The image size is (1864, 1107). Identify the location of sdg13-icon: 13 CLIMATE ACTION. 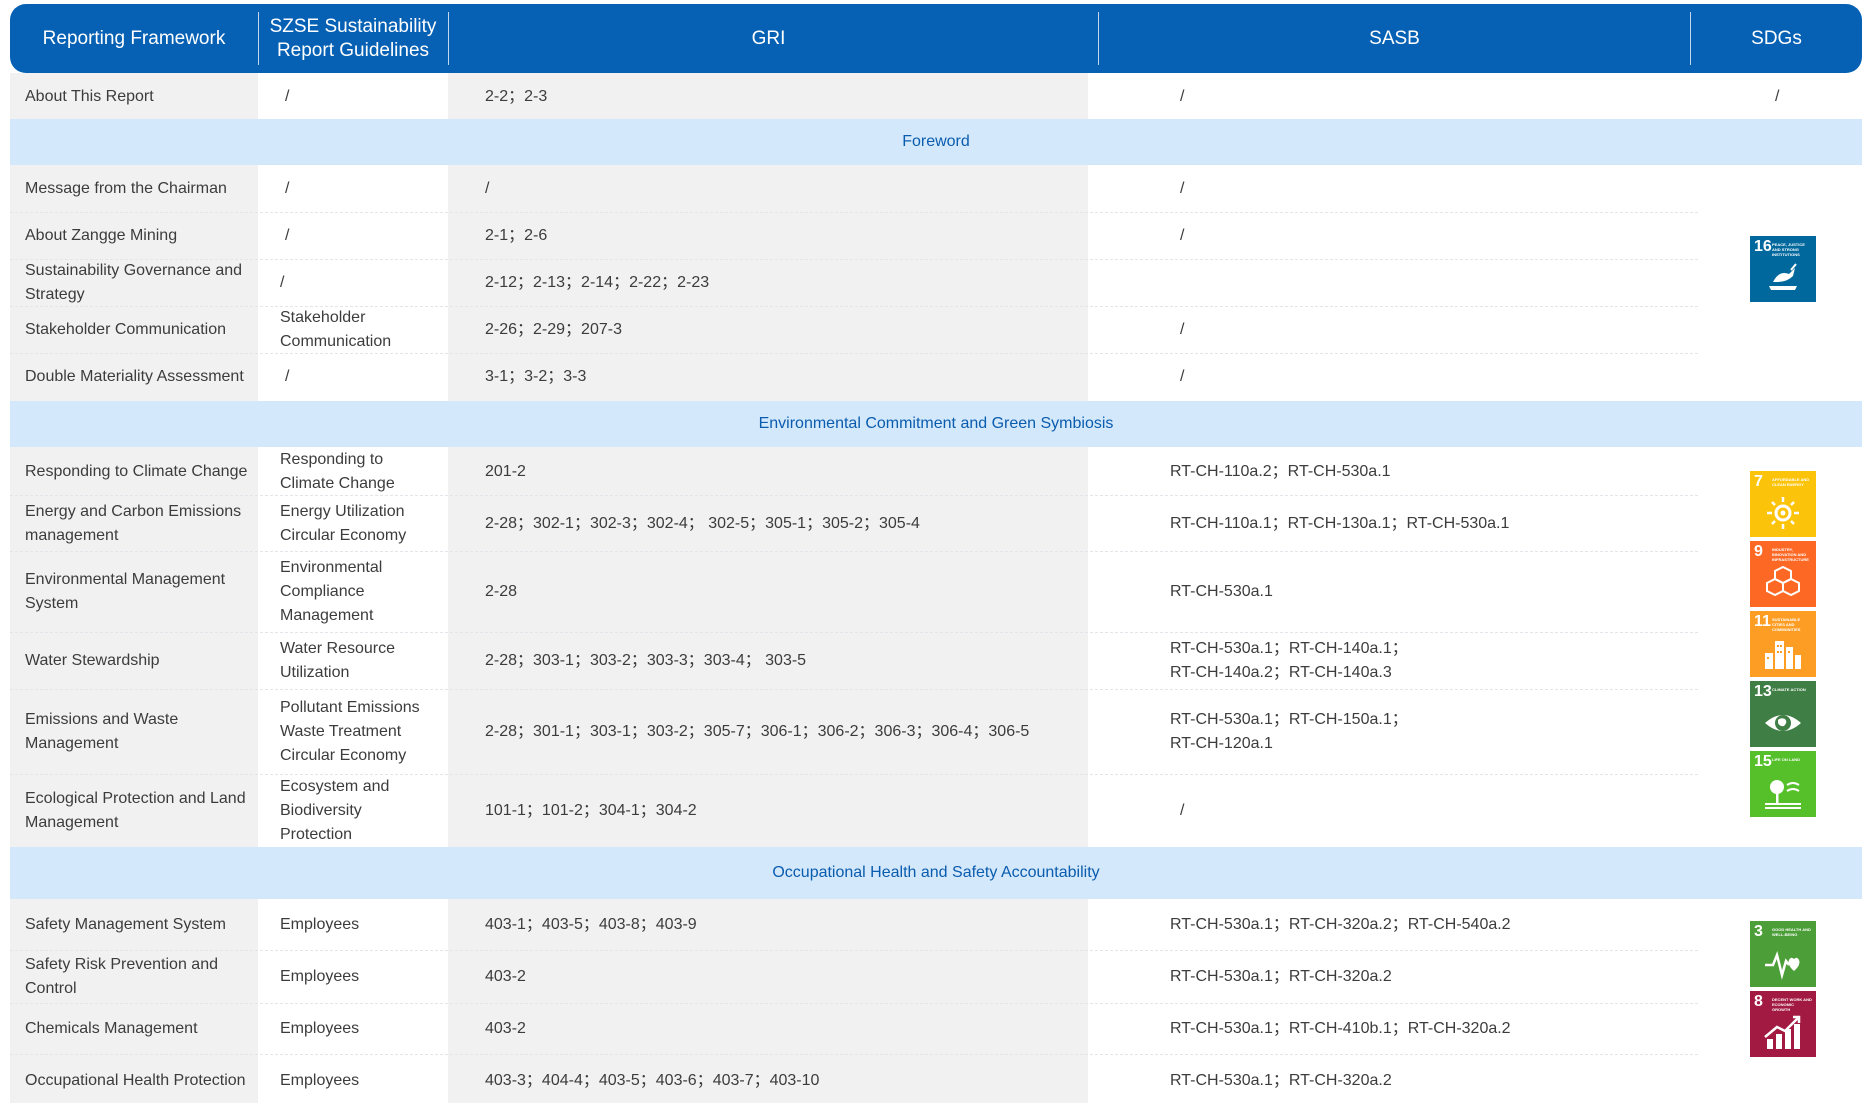
(1783, 714).